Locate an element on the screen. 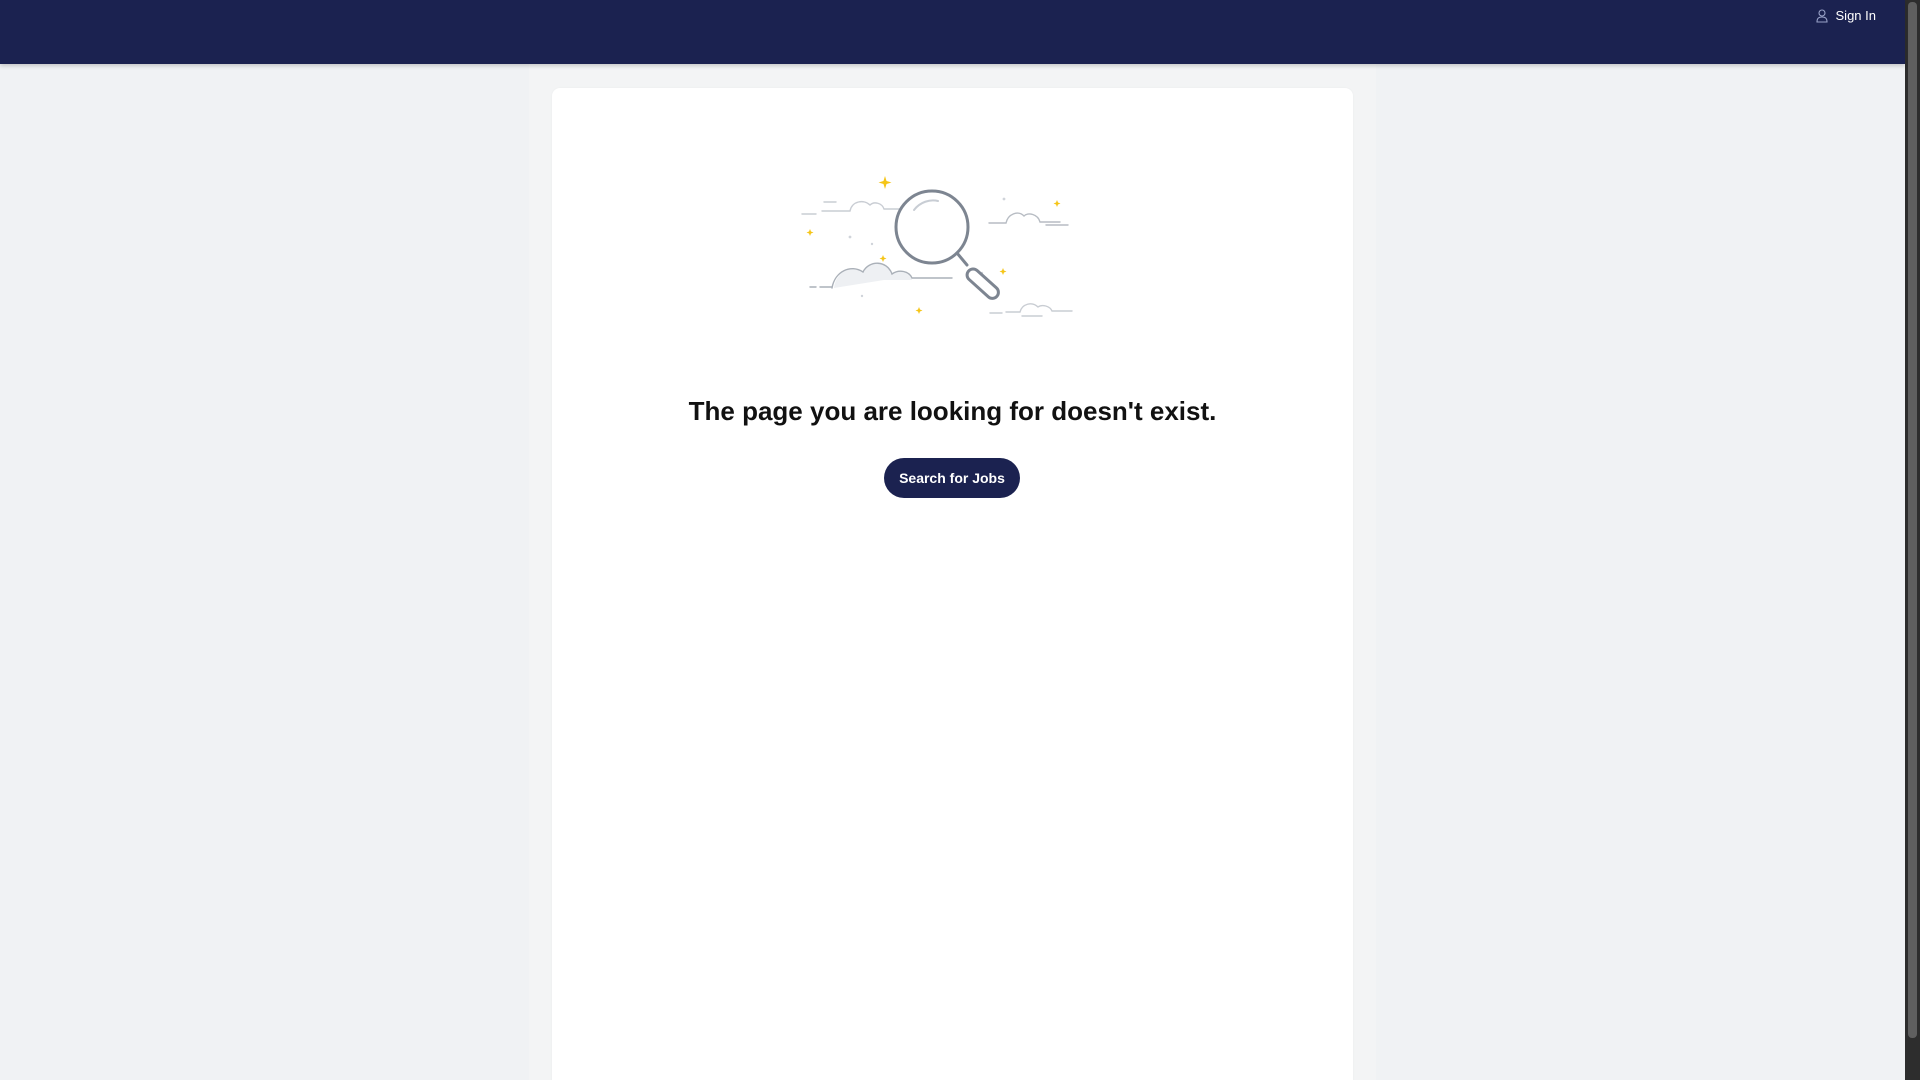 The width and height of the screenshot is (1920, 1080). sign-in-link: Sign In is located at coordinates (1846, 15).